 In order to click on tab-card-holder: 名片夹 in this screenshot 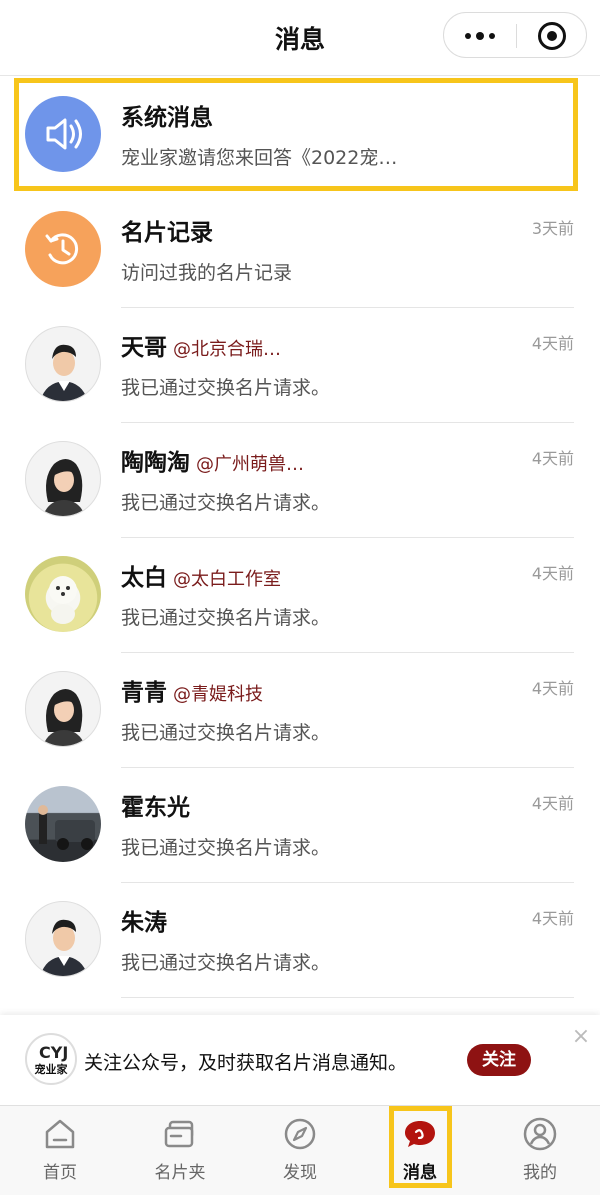, I will do `click(180, 1150)`.